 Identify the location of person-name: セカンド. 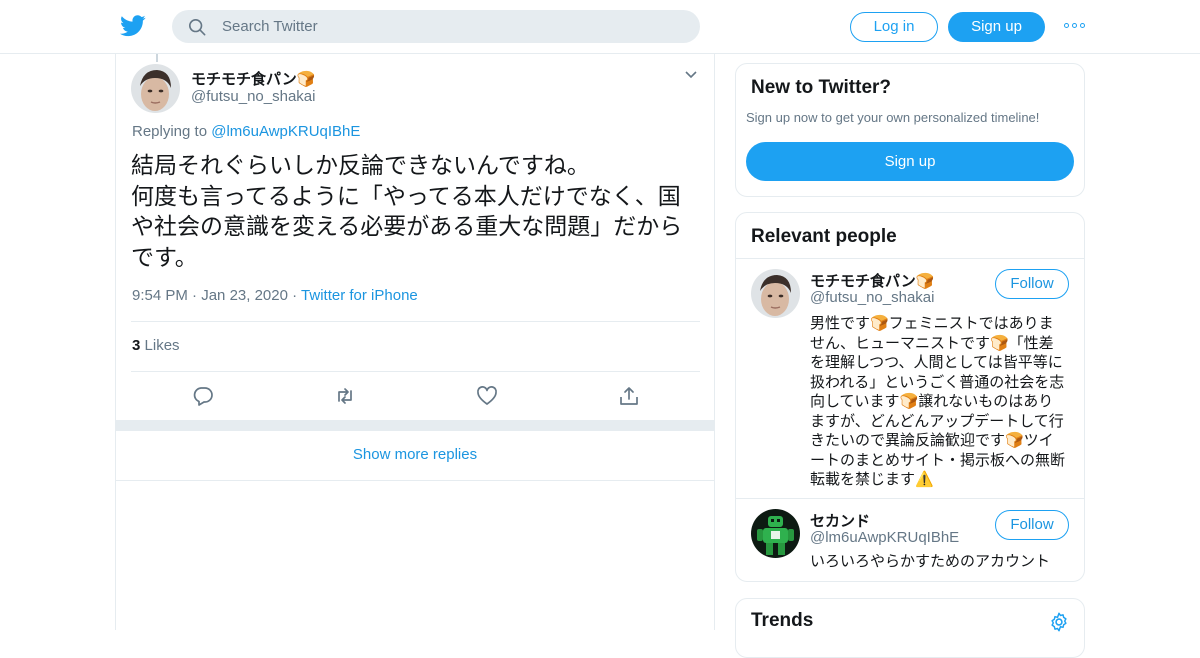
(840, 520).